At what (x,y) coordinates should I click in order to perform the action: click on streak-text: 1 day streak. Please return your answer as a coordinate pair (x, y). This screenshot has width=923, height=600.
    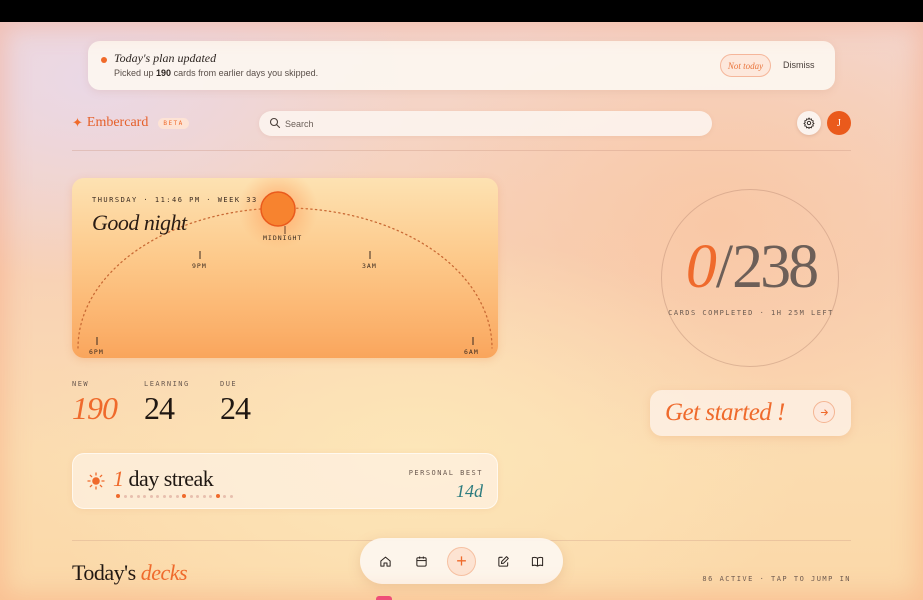
    Looking at the image, I should click on (163, 479).